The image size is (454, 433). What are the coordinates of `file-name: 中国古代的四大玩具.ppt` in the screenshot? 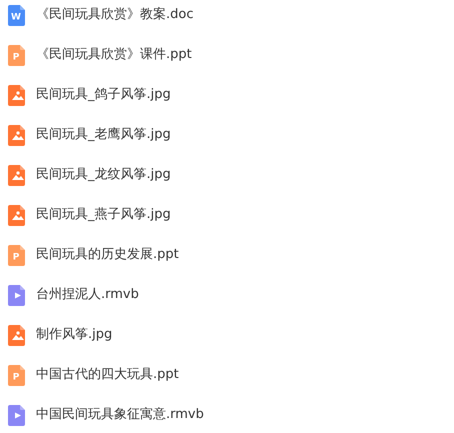 It's located at (107, 375).